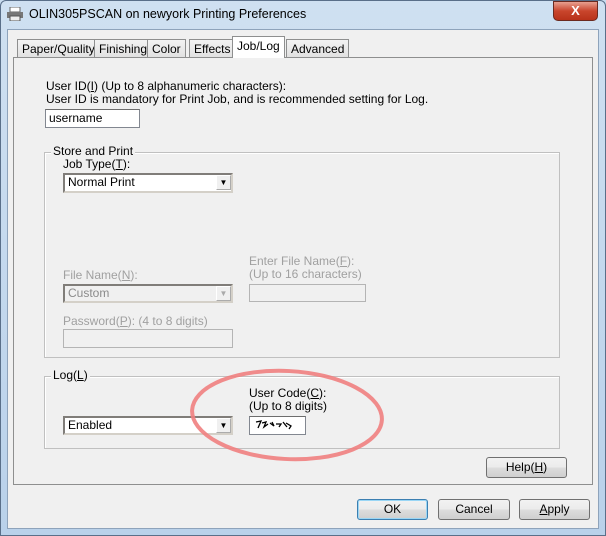  I want to click on user-code-input, so click(277, 425).